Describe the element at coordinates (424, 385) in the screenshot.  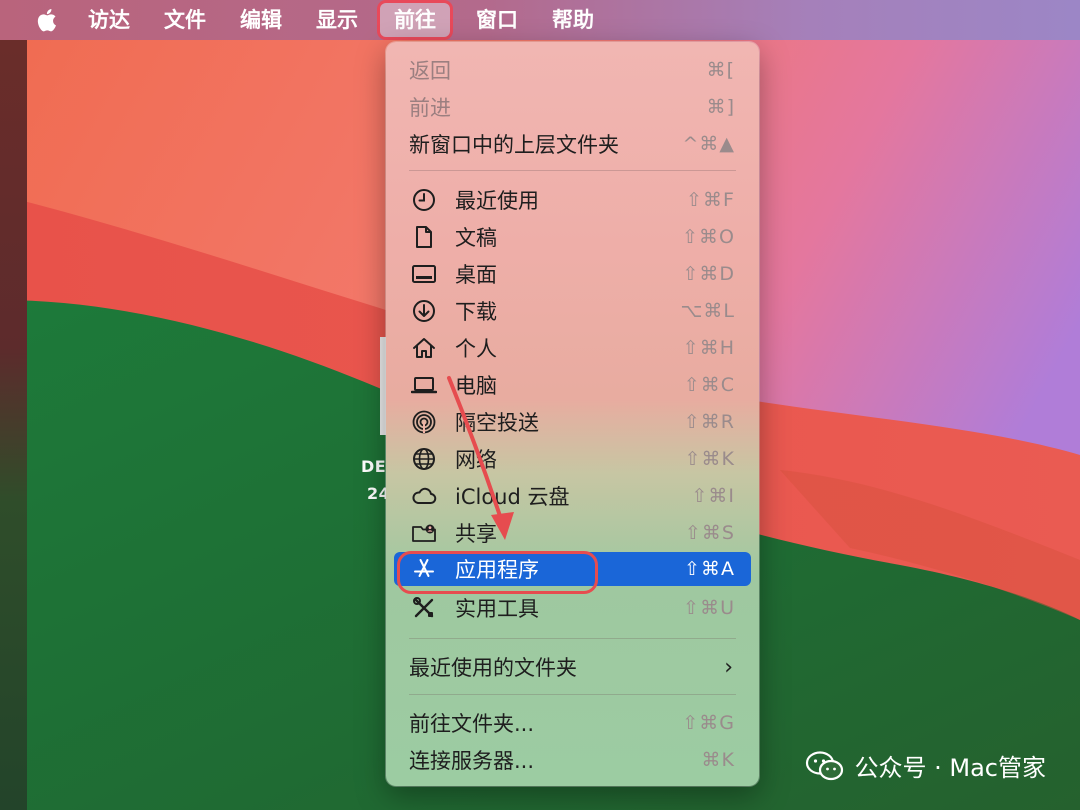
I see `laptop-icon` at that location.